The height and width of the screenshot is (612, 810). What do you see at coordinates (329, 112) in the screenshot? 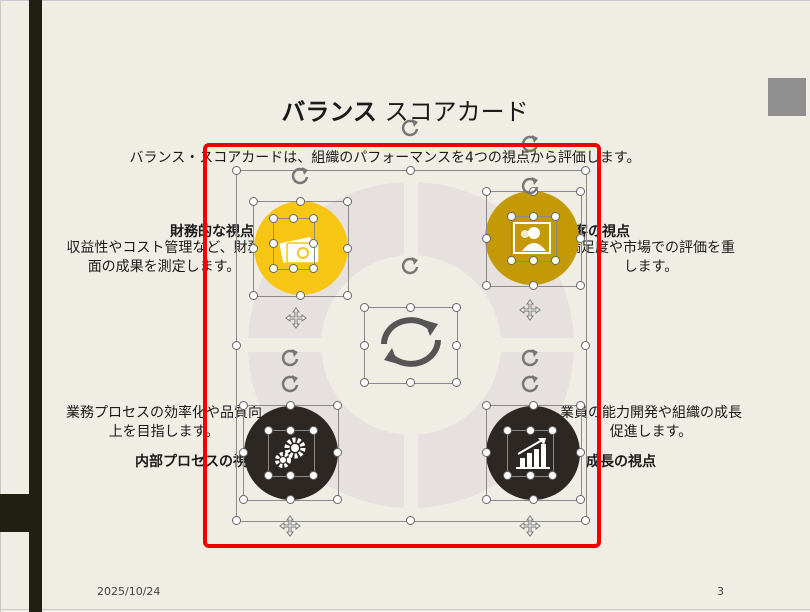
I see `title-bold-part: バランス` at bounding box center [329, 112].